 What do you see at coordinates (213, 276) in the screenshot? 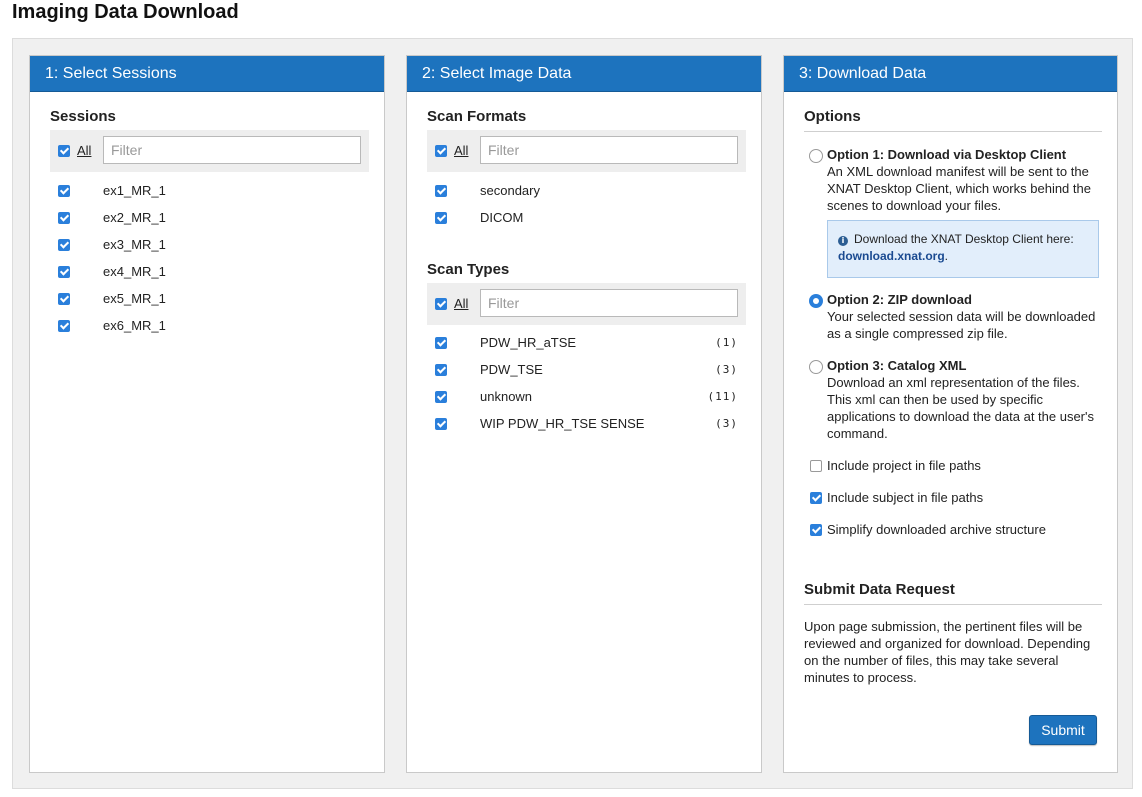
I see `session-item: ex4_MR_1` at bounding box center [213, 276].